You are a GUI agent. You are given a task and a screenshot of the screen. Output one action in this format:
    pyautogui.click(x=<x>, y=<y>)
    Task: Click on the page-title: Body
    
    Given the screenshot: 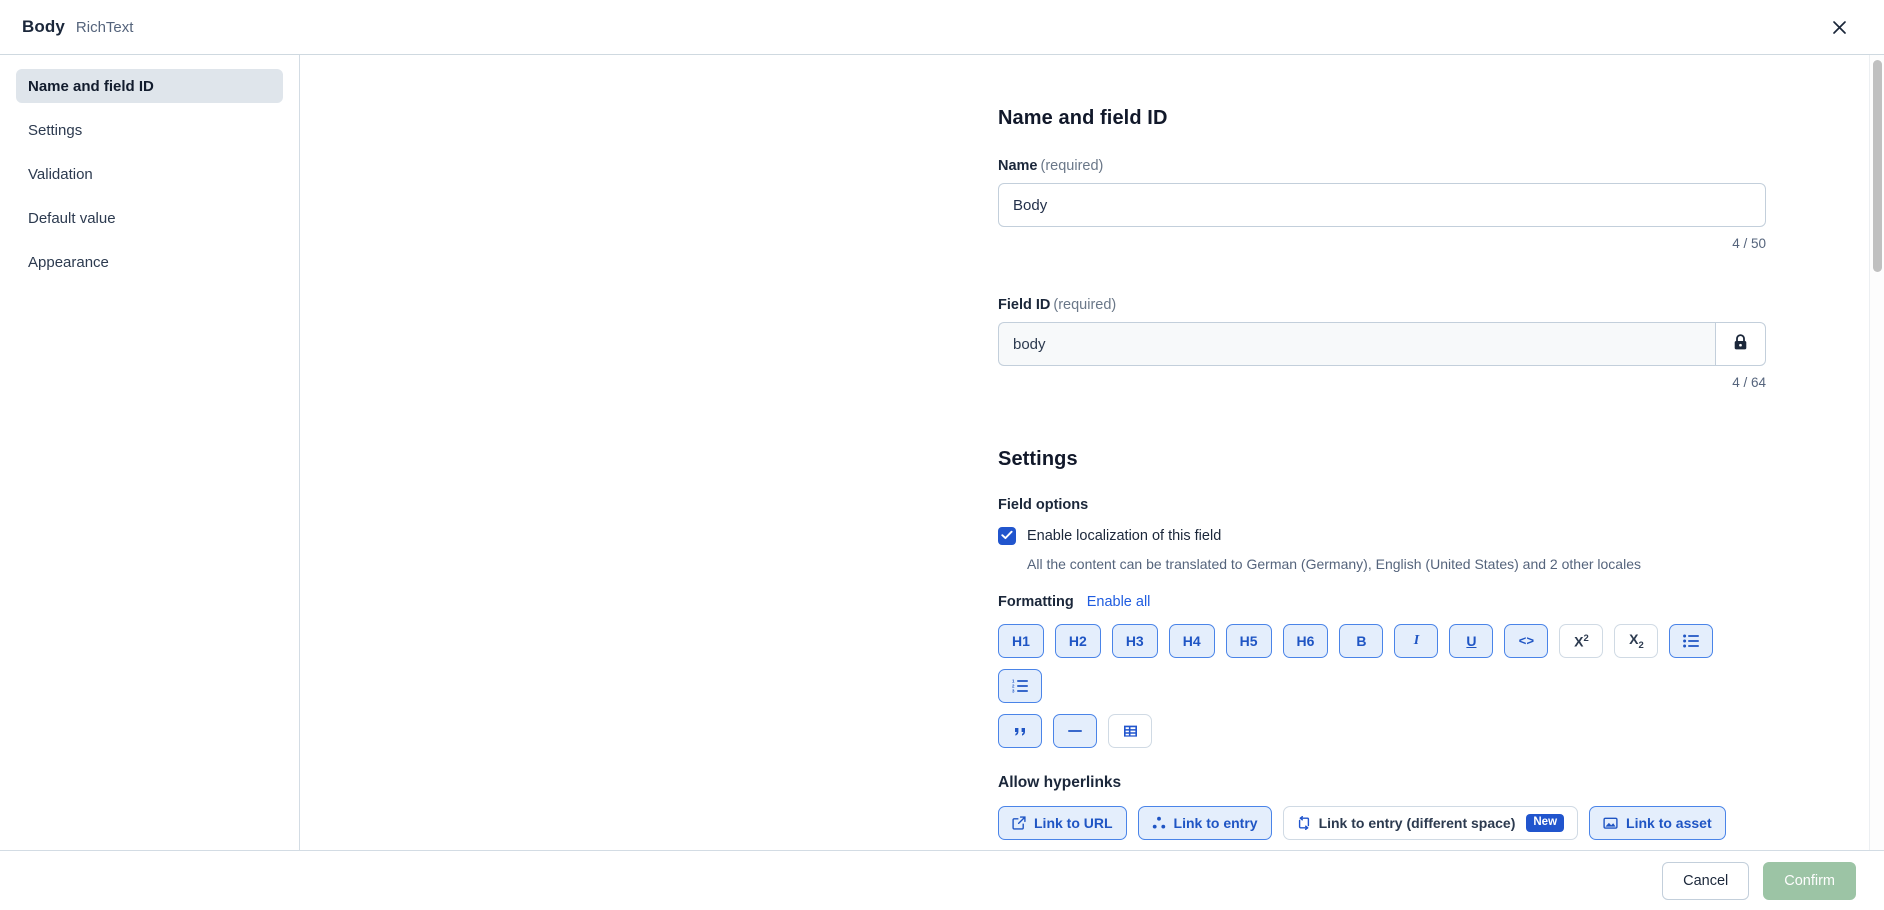 What is the action you would take?
    pyautogui.click(x=43, y=26)
    